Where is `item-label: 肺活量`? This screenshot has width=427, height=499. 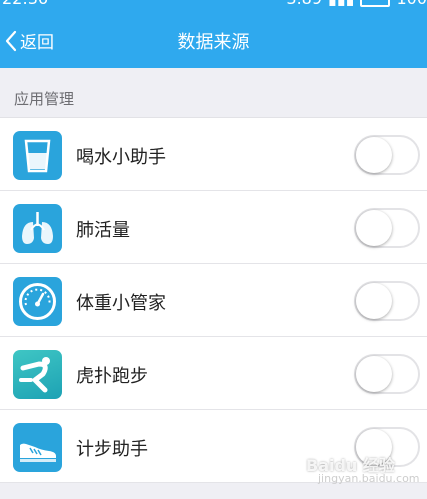 item-label: 肺活量 is located at coordinates (103, 230).